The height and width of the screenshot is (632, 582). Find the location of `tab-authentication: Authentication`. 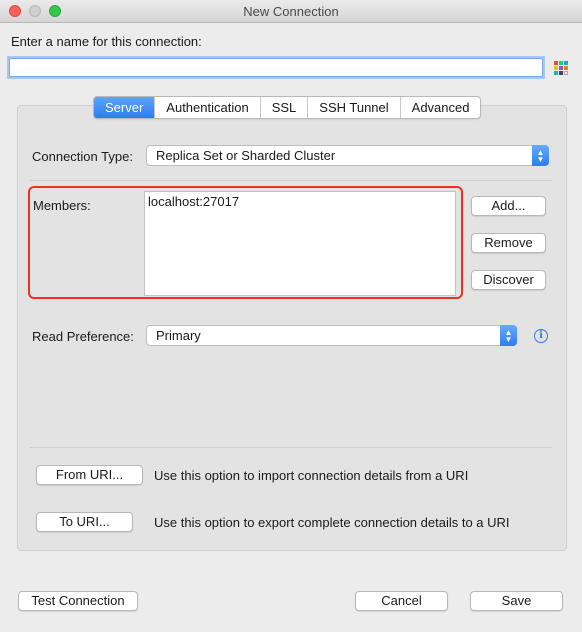

tab-authentication: Authentication is located at coordinates (206, 107).